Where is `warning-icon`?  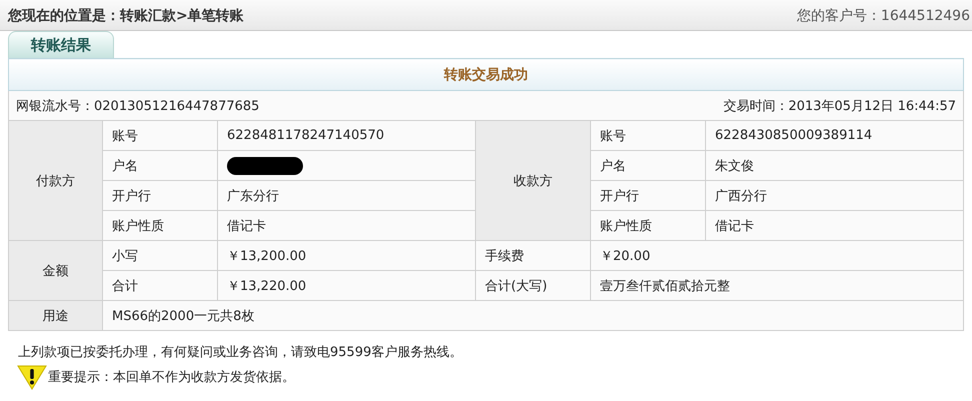
warning-icon is located at coordinates (32, 377).